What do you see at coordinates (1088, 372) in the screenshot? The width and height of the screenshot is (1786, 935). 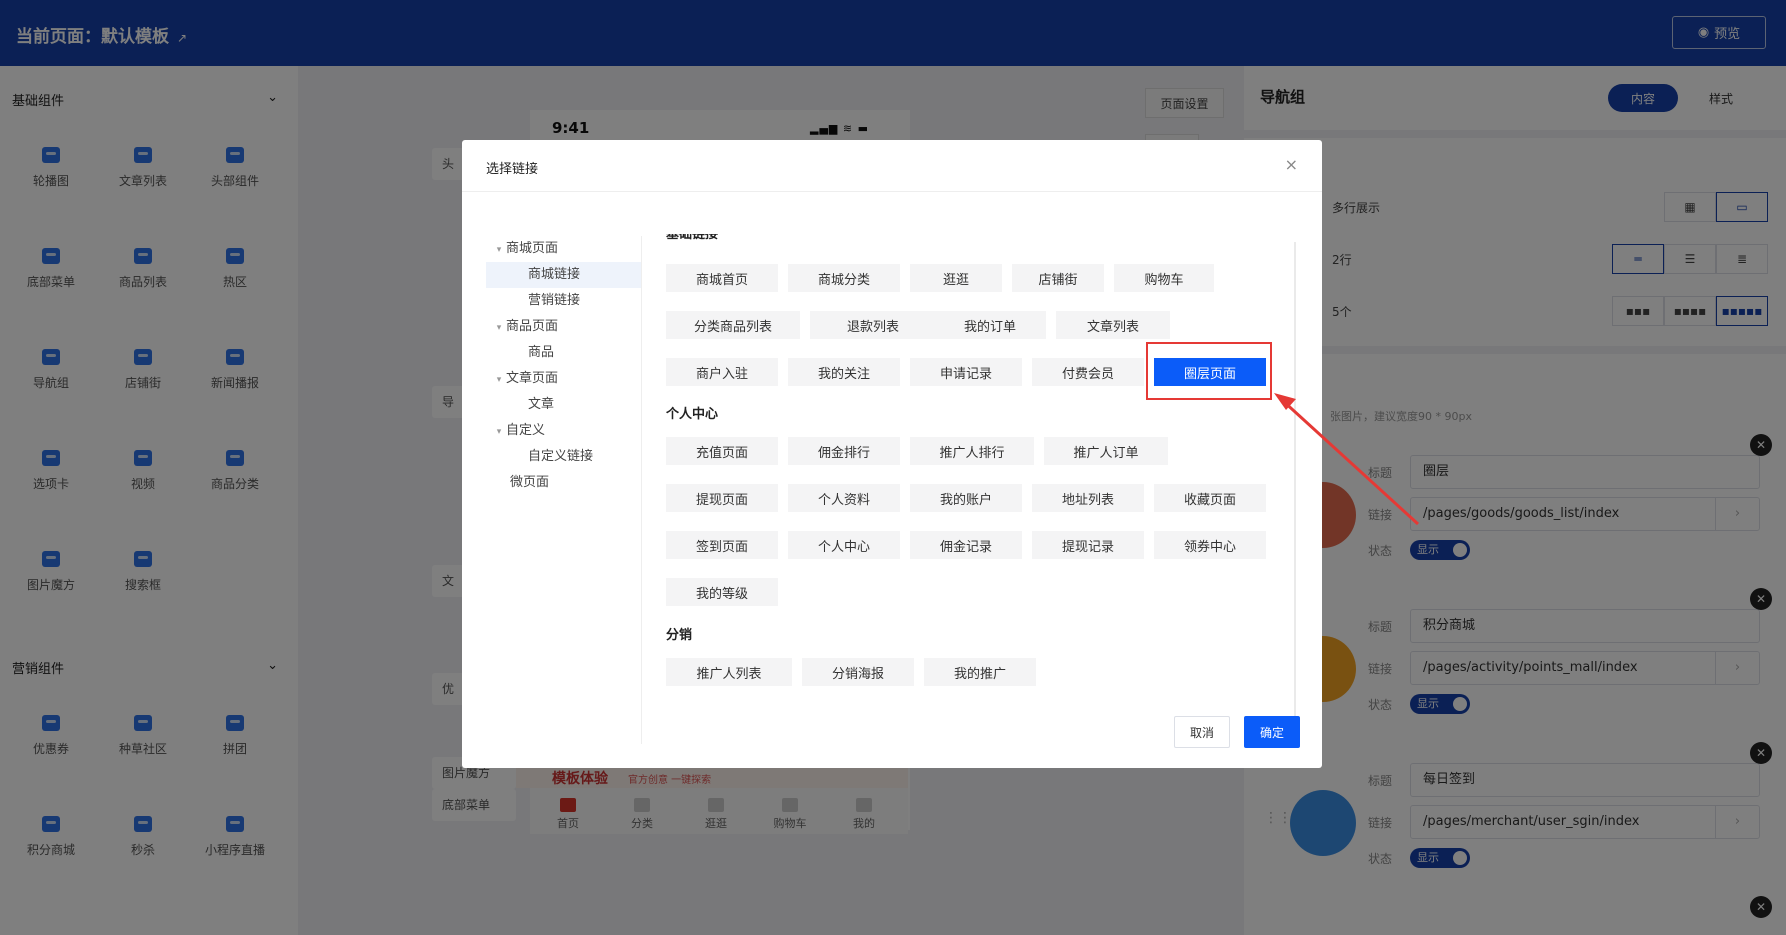 I see `link-option: 付费会员` at bounding box center [1088, 372].